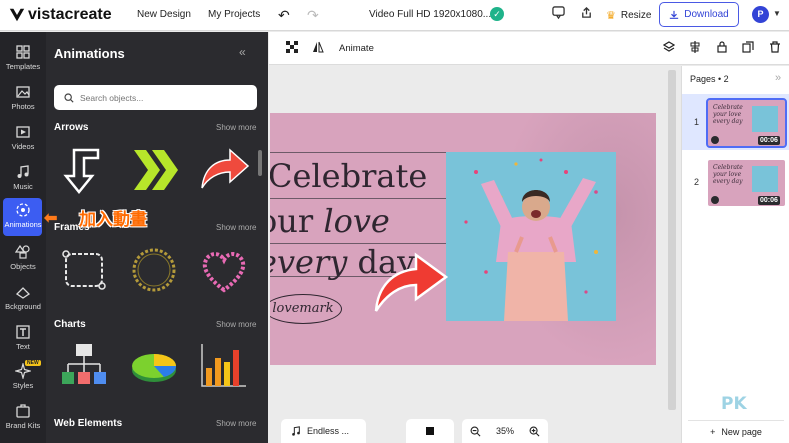 Image resolution: width=789 pixels, height=443 pixels. I want to click on annotation-arrow-icon: ⬅, so click(51, 218).